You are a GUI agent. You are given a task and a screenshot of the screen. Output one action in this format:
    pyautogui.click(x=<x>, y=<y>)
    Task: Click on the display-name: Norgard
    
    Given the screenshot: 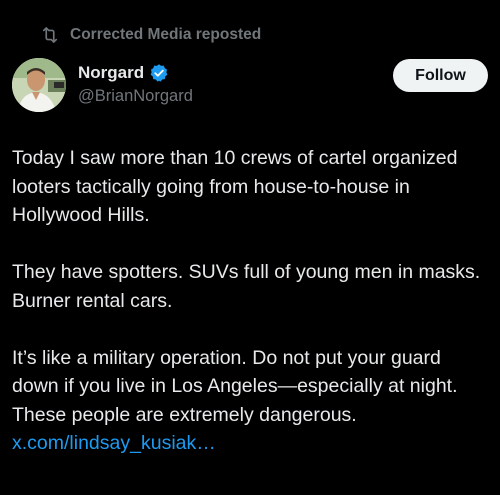 What is the action you would take?
    pyautogui.click(x=111, y=73)
    